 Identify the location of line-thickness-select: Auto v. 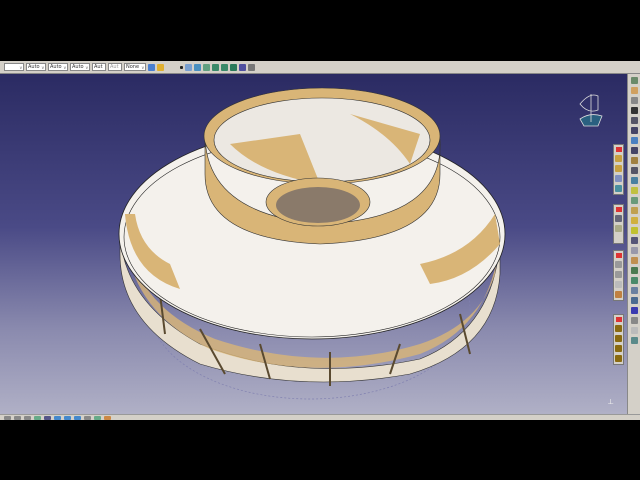
(58, 67).